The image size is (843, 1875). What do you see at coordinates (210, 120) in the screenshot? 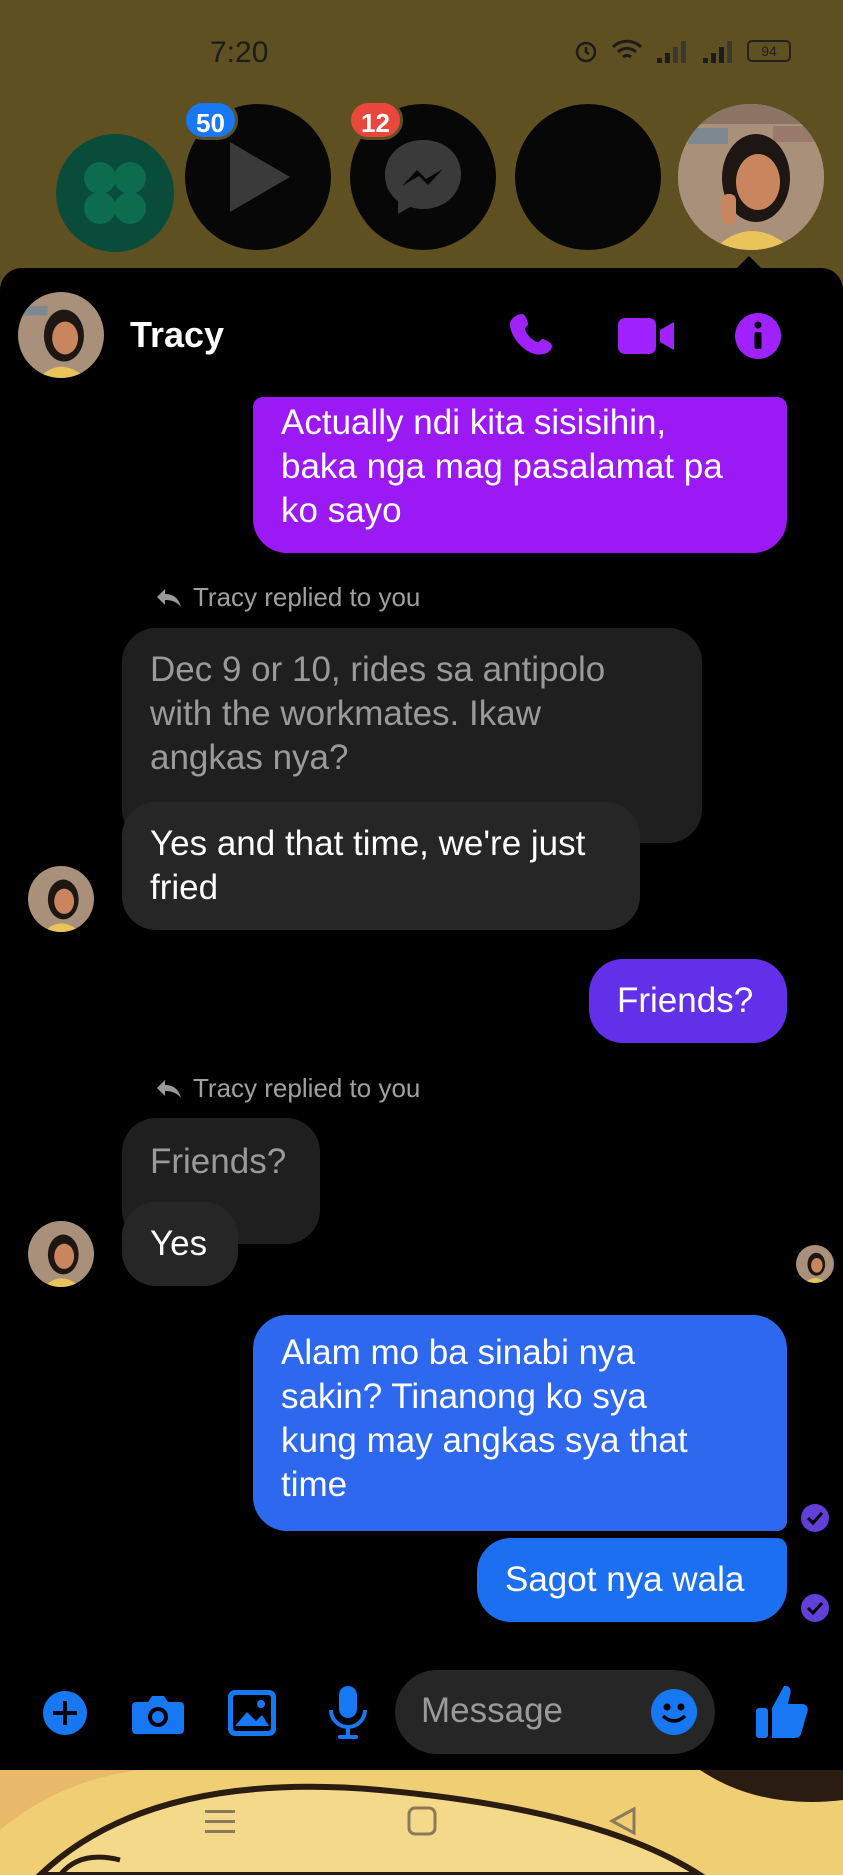
I see `unread-badge: 50` at bounding box center [210, 120].